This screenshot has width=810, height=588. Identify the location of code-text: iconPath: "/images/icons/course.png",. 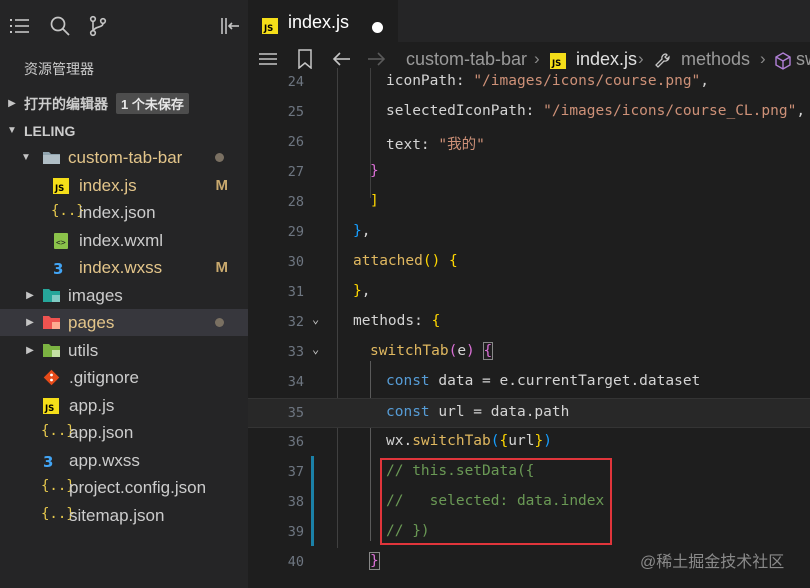
(548, 81).